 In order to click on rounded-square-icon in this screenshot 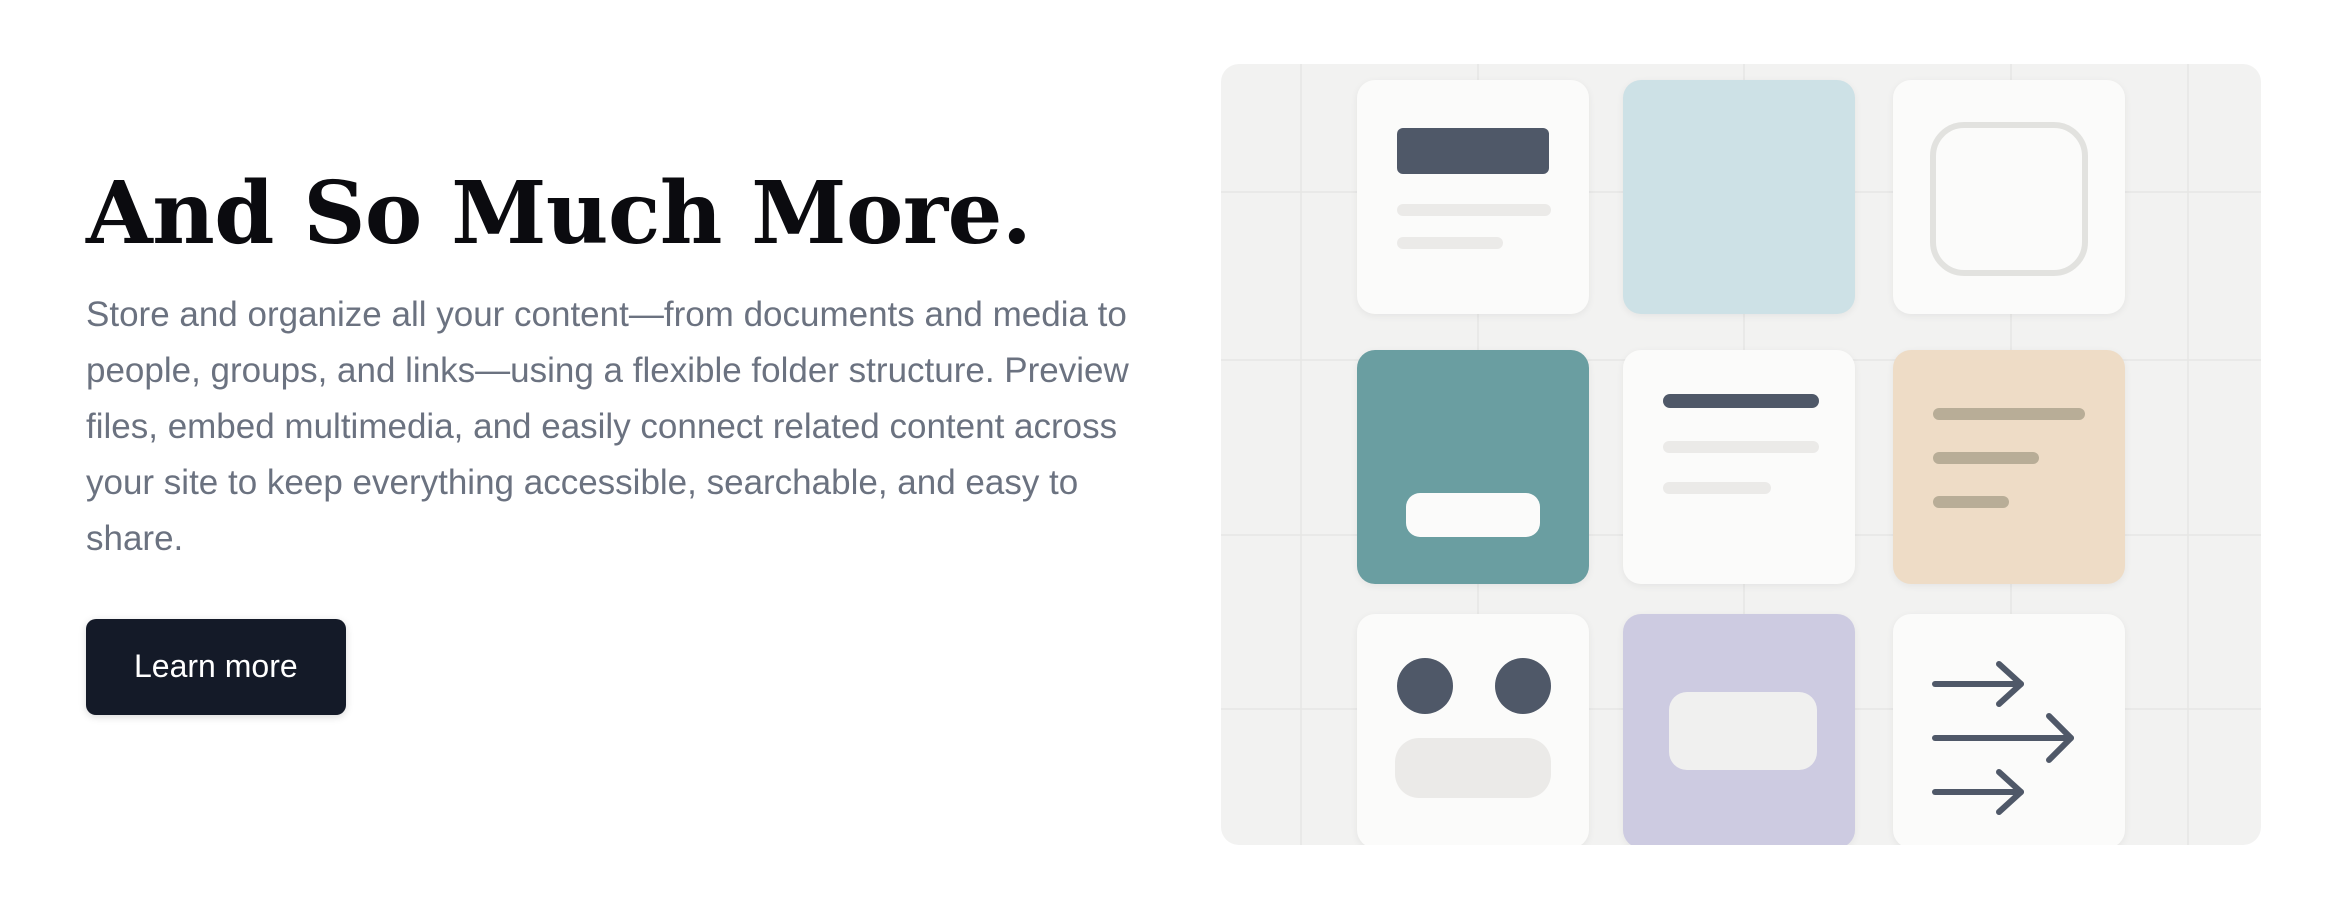, I will do `click(2009, 197)`.